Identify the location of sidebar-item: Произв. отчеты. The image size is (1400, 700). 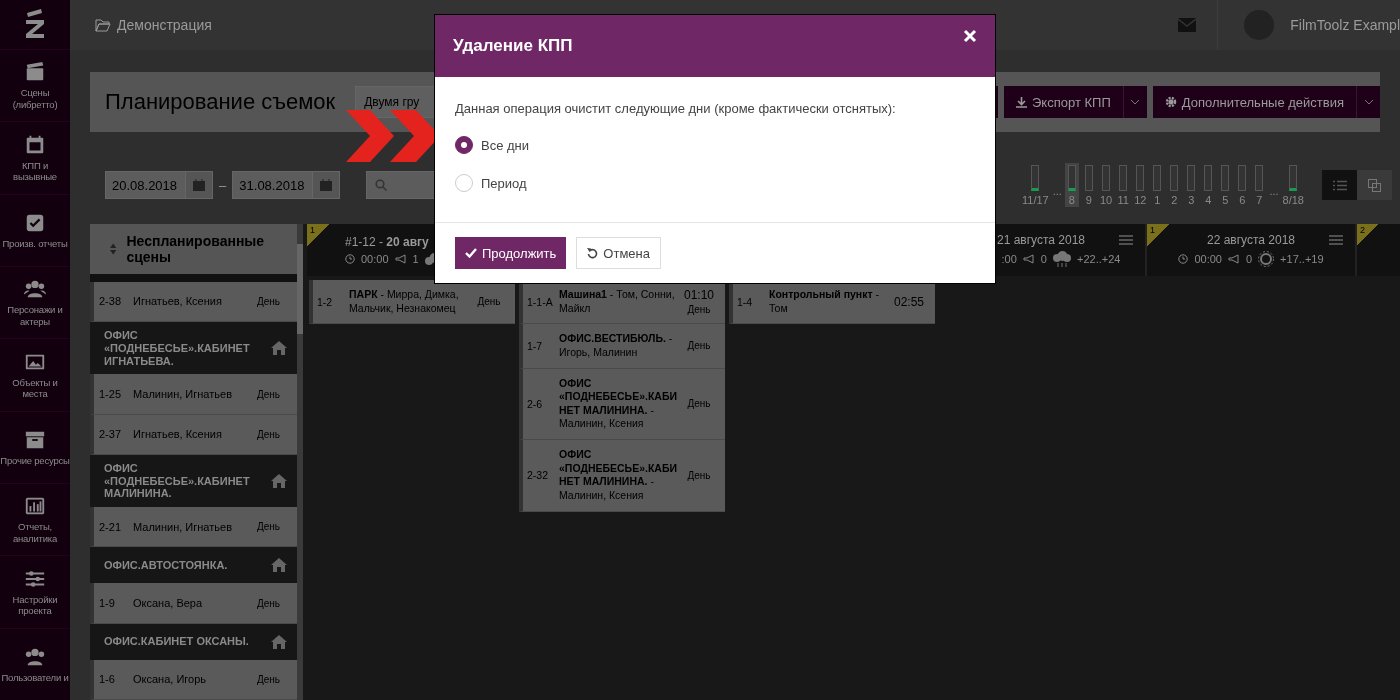
(35, 229).